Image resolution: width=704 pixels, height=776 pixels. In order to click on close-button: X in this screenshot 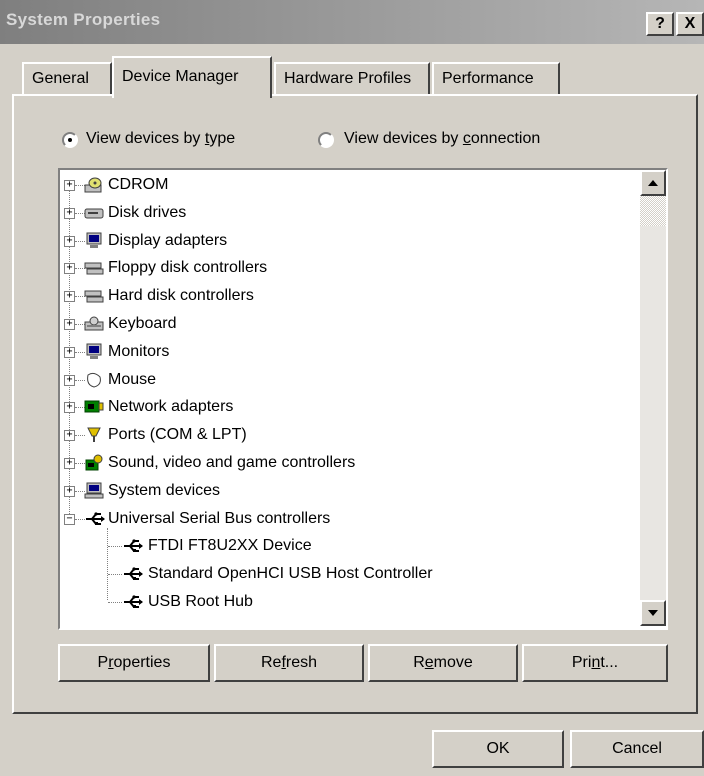, I will do `click(690, 24)`.